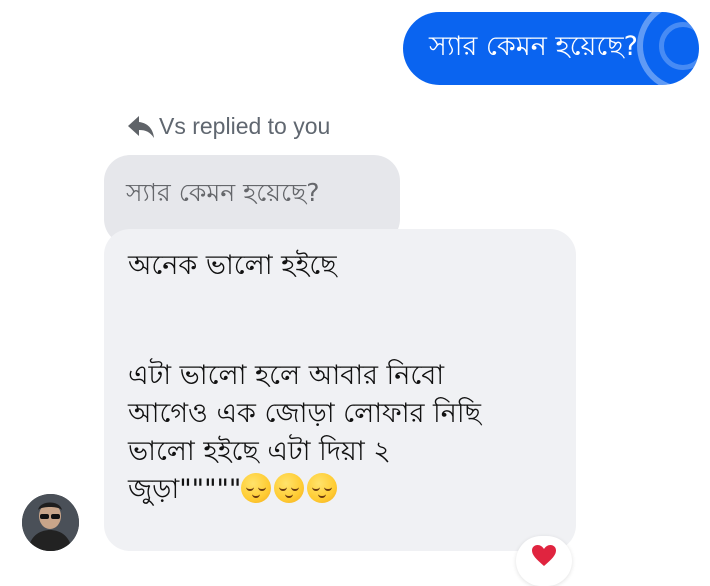 The height and width of the screenshot is (586, 710). Describe the element at coordinates (141, 127) in the screenshot. I see `reply-arrow-icon` at that location.